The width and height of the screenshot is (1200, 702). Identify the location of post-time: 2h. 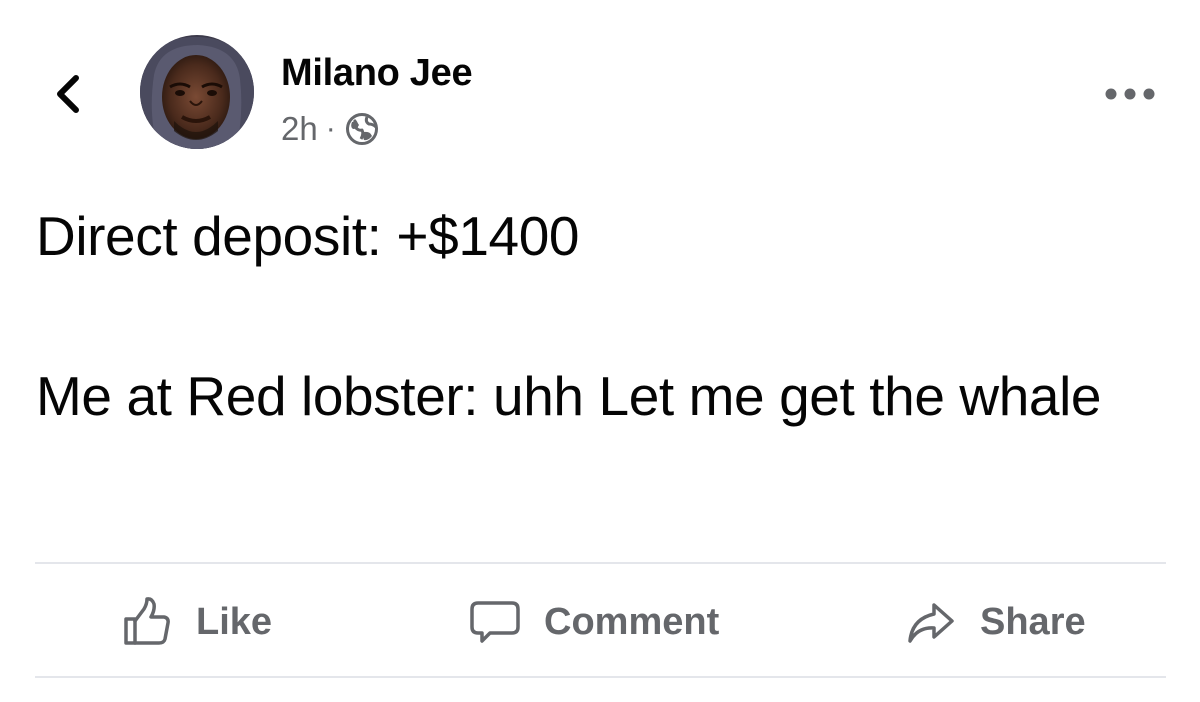
(299, 129).